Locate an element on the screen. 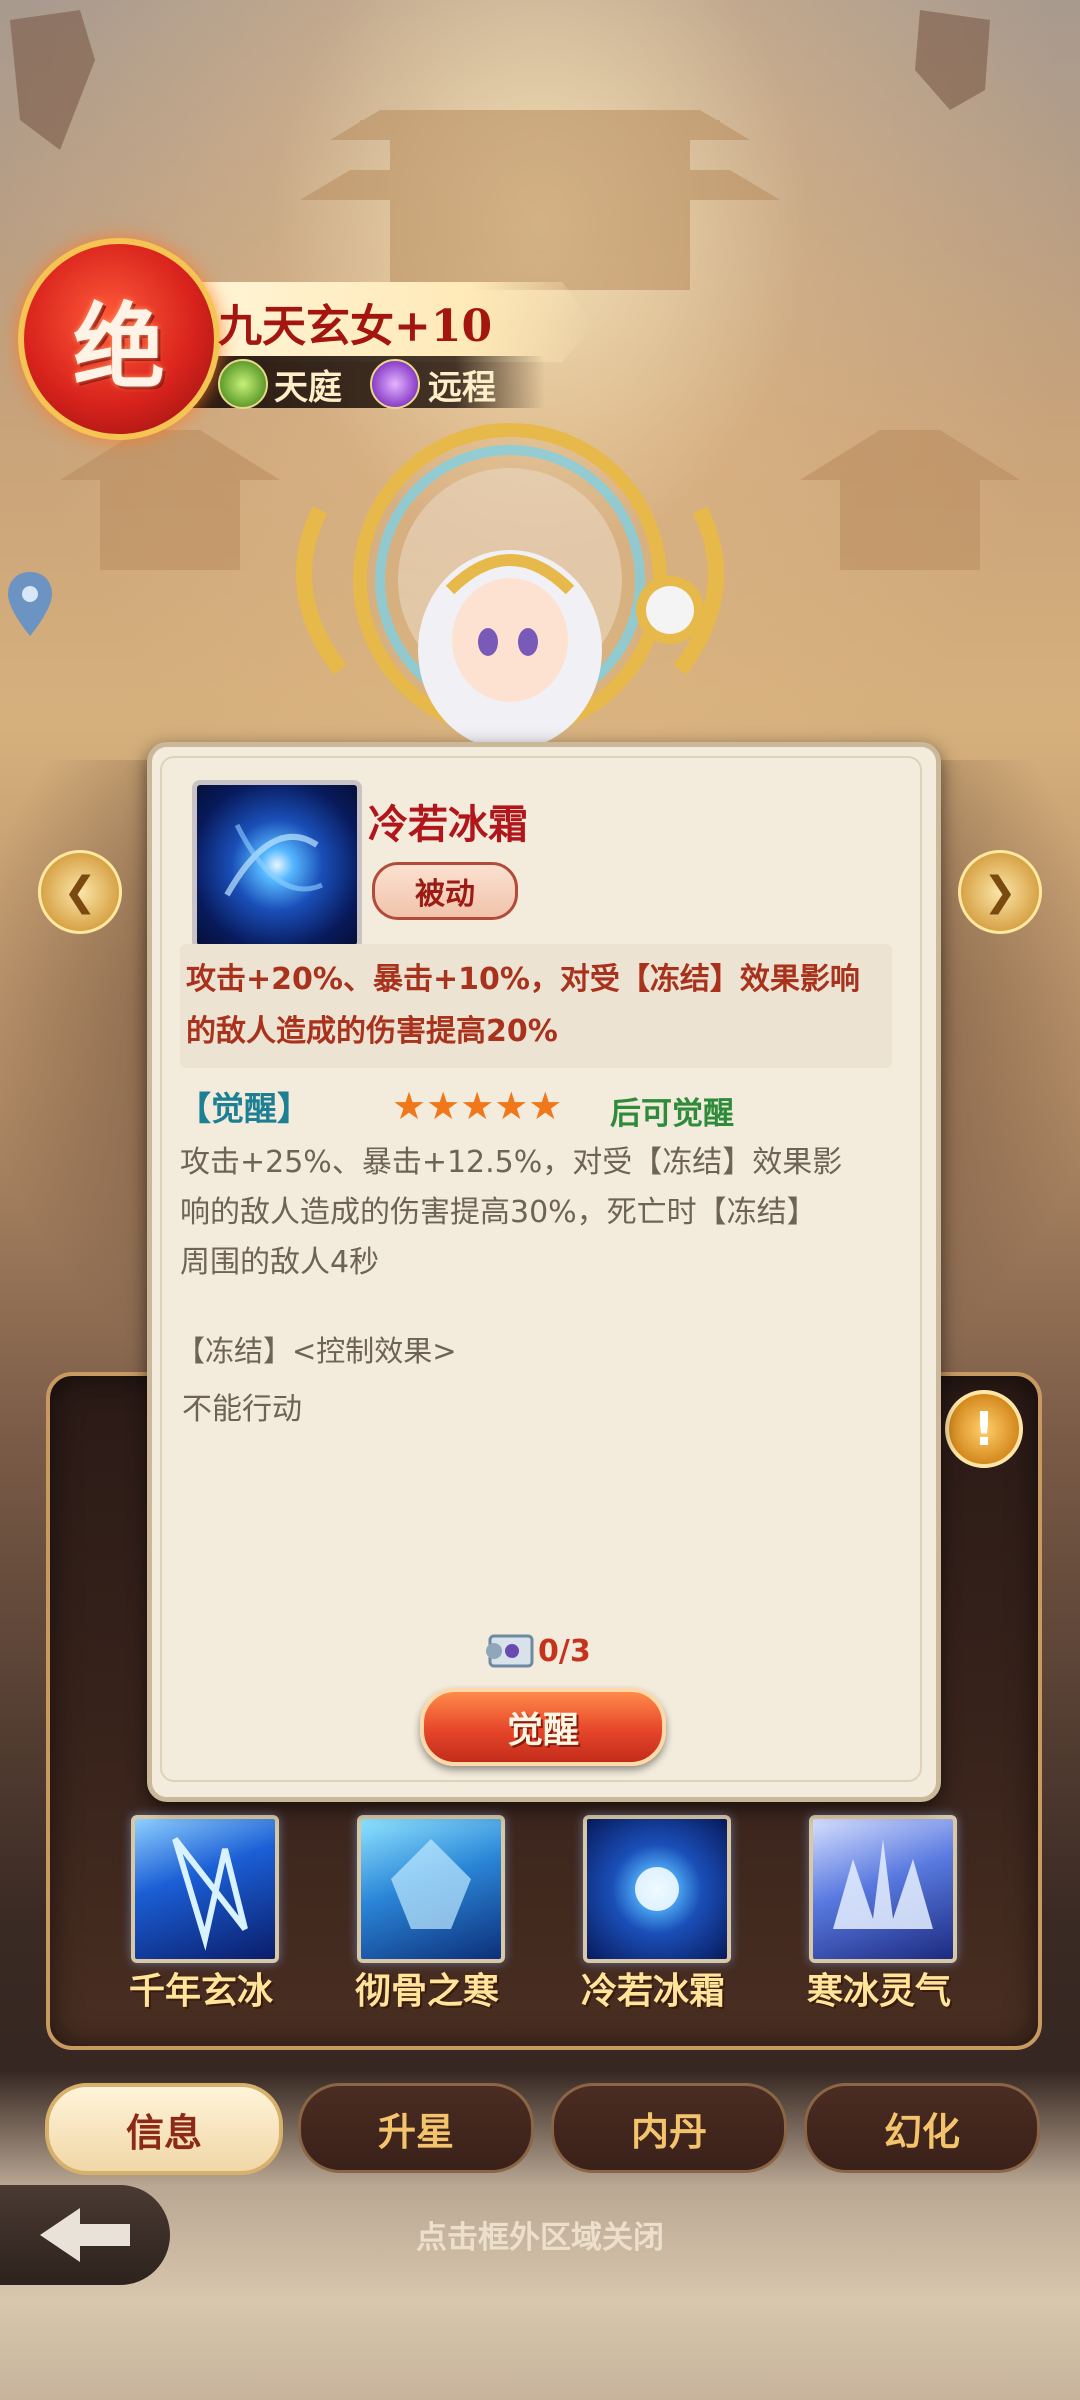 The image size is (1080, 2400). tab-inner-core: 内丹 is located at coordinates (669, 2128).